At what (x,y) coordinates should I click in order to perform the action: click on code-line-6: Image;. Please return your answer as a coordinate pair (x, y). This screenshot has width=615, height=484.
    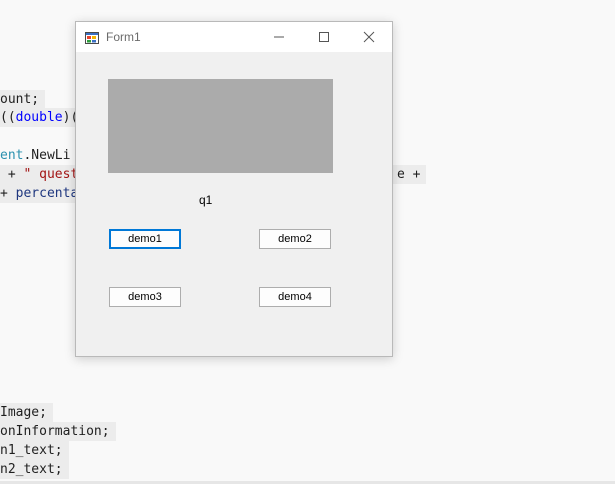
    Looking at the image, I should click on (26, 412).